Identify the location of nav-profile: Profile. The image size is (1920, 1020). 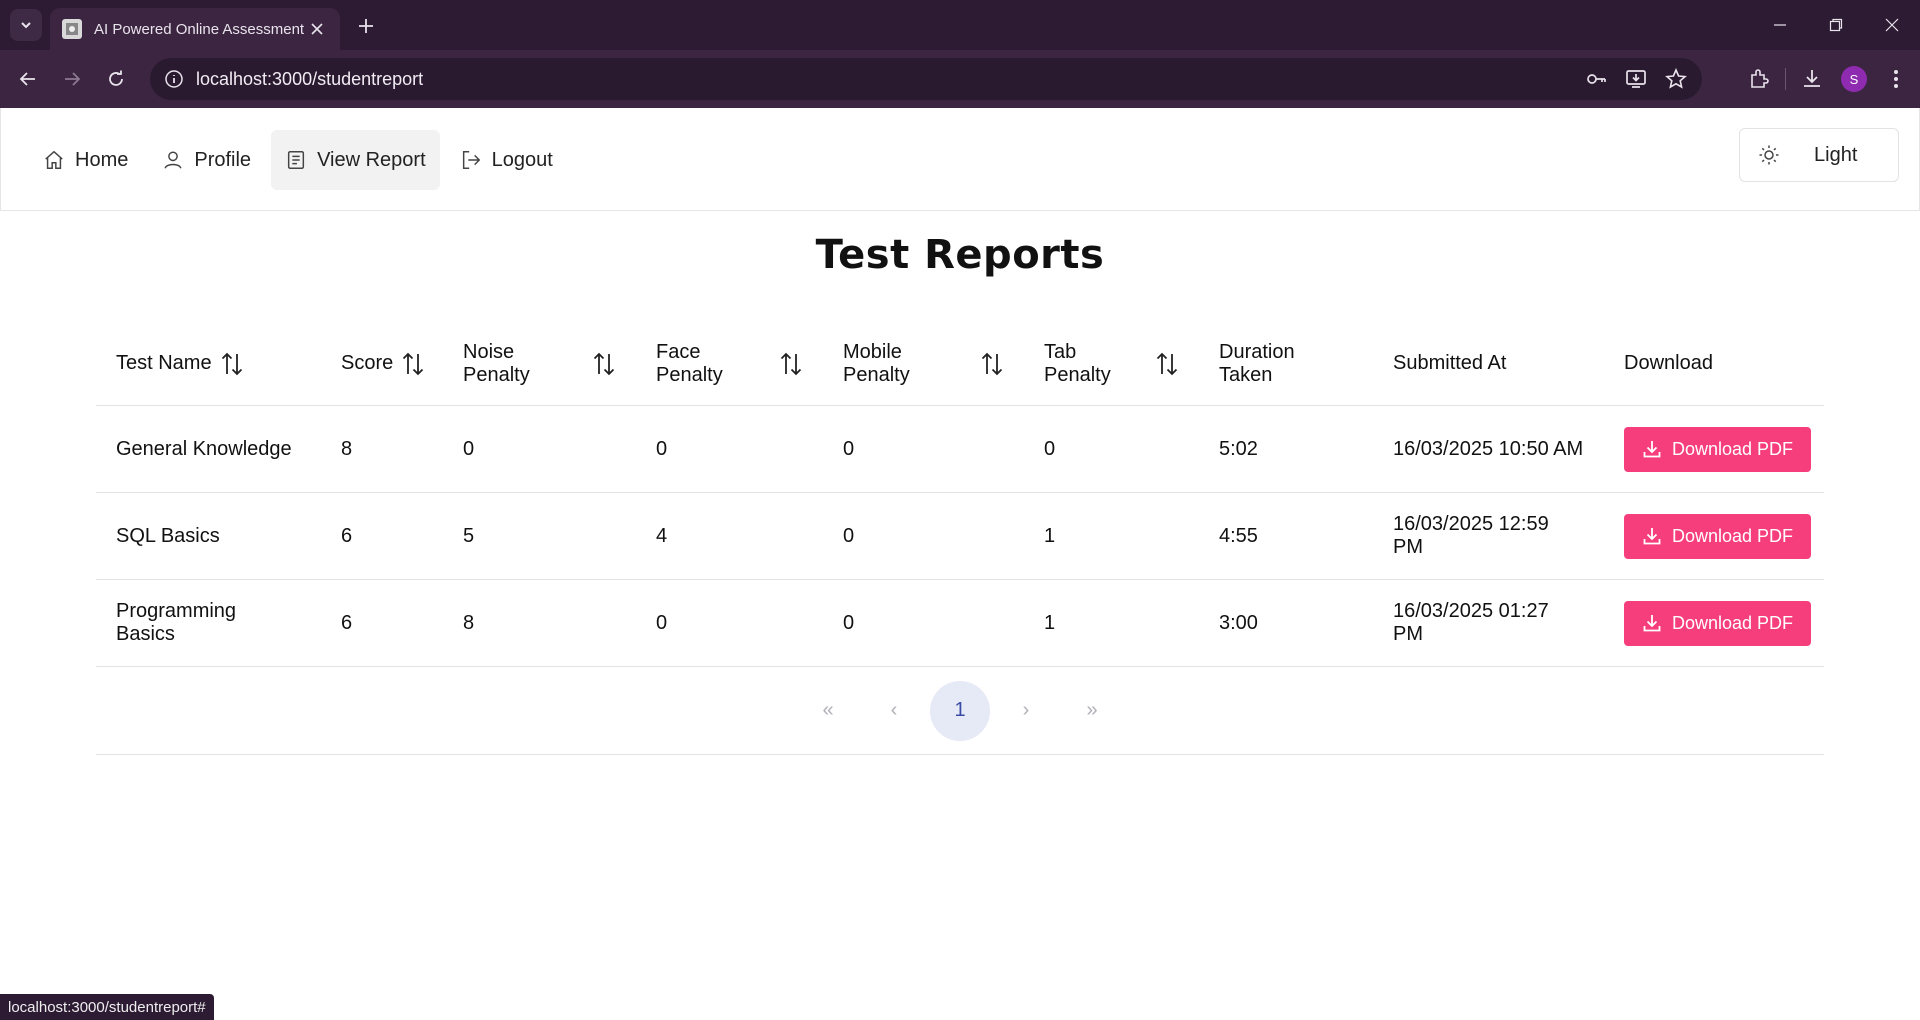
(206, 160).